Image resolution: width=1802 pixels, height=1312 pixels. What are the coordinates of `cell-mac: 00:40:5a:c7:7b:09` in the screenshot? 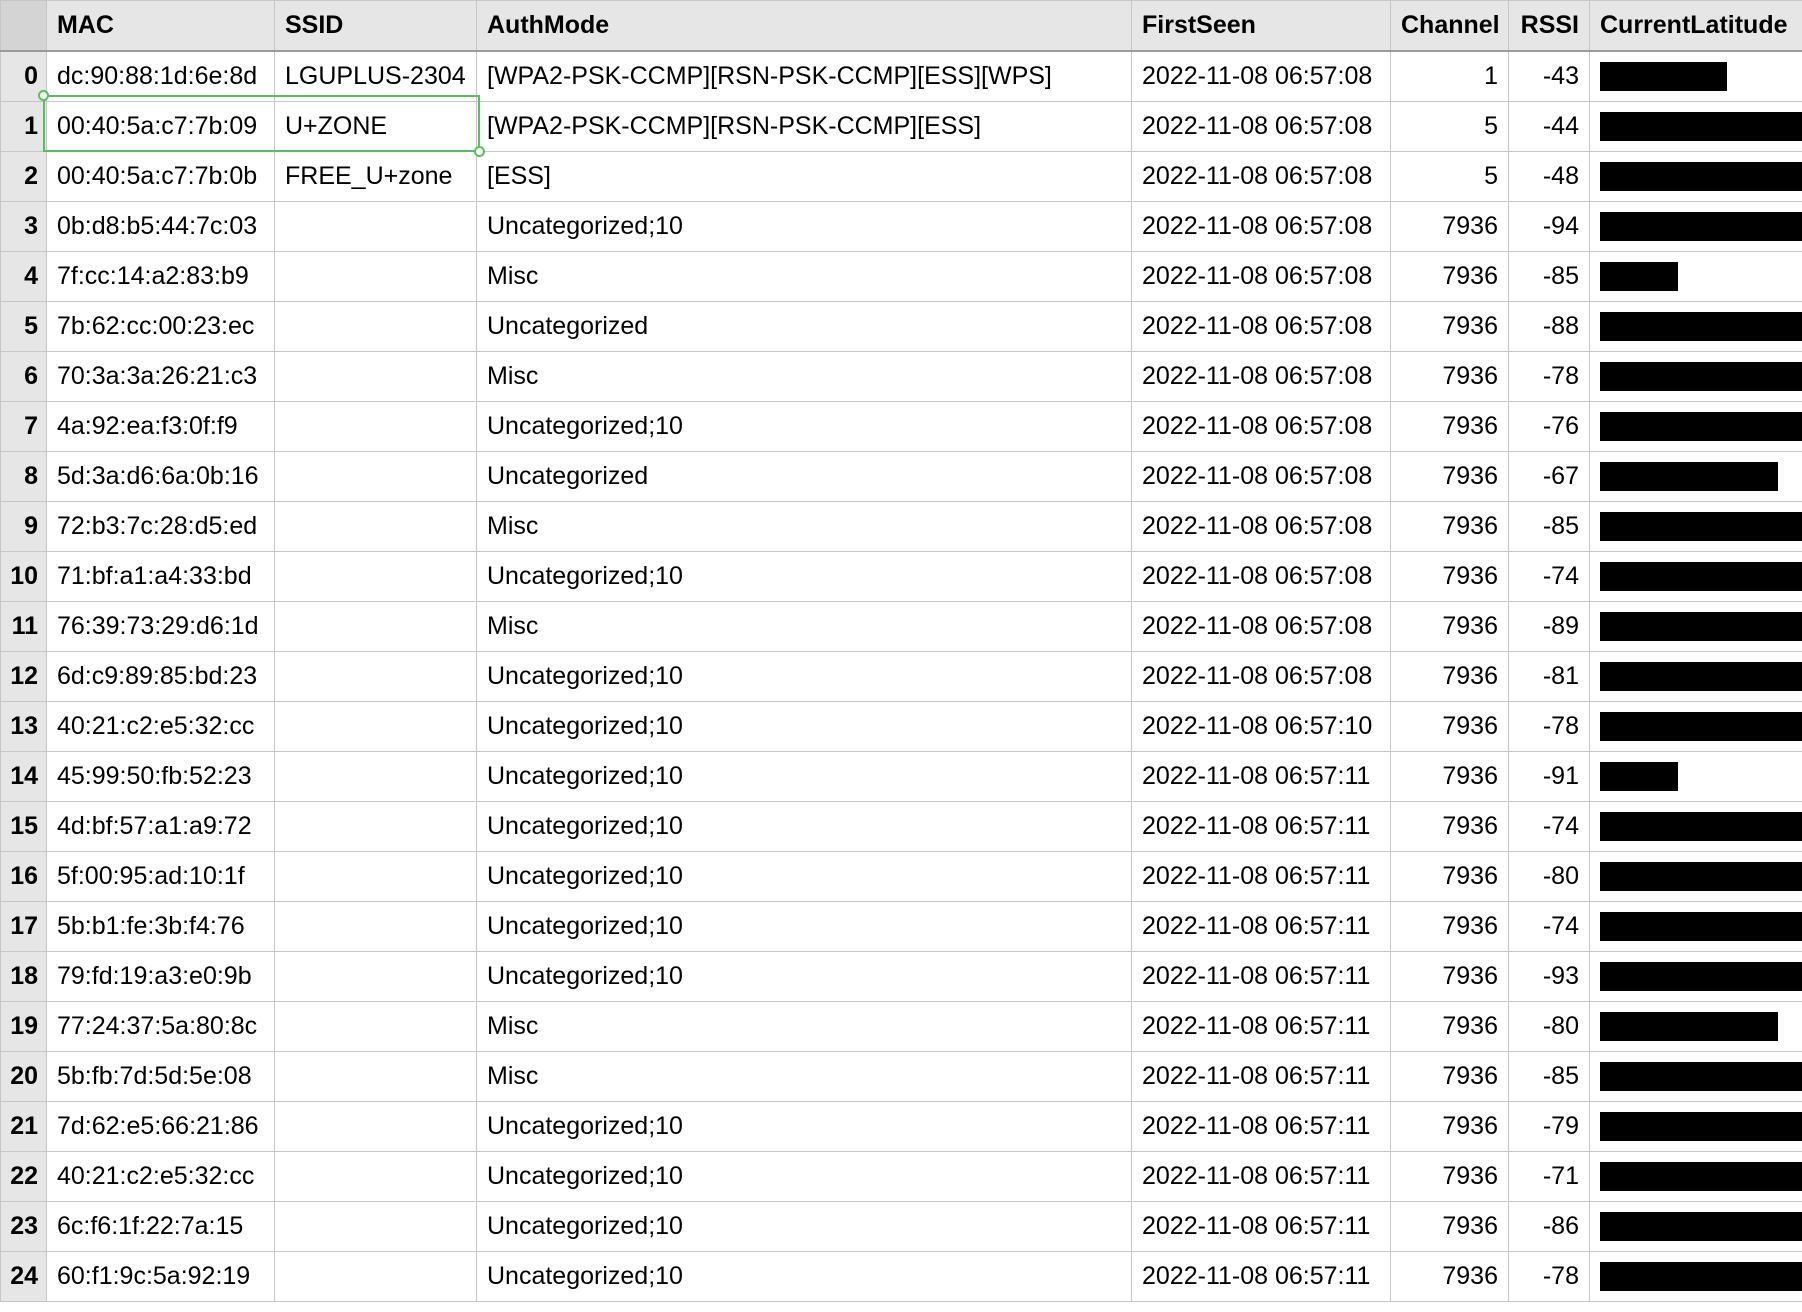 It's located at (160, 126).